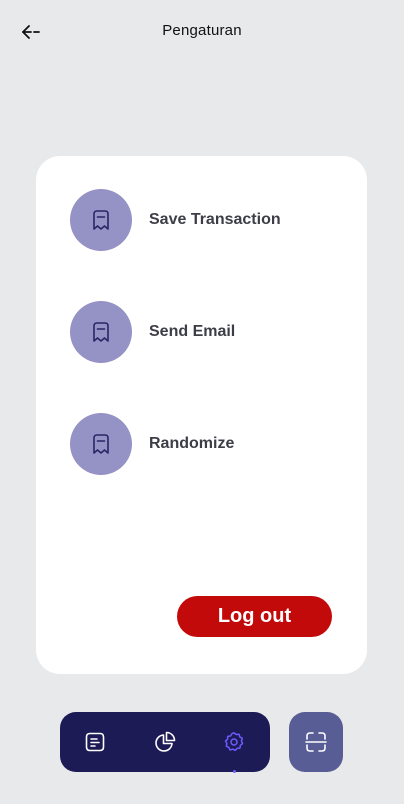 The image size is (404, 804). I want to click on nav-item-settings, so click(234, 750).